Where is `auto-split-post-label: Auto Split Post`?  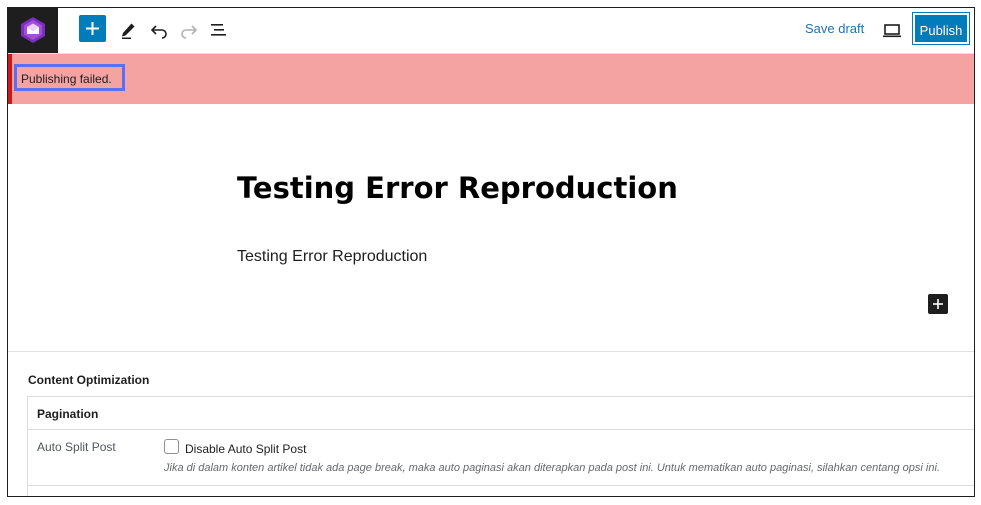
auto-split-post-label: Auto Split Post is located at coordinates (76, 447).